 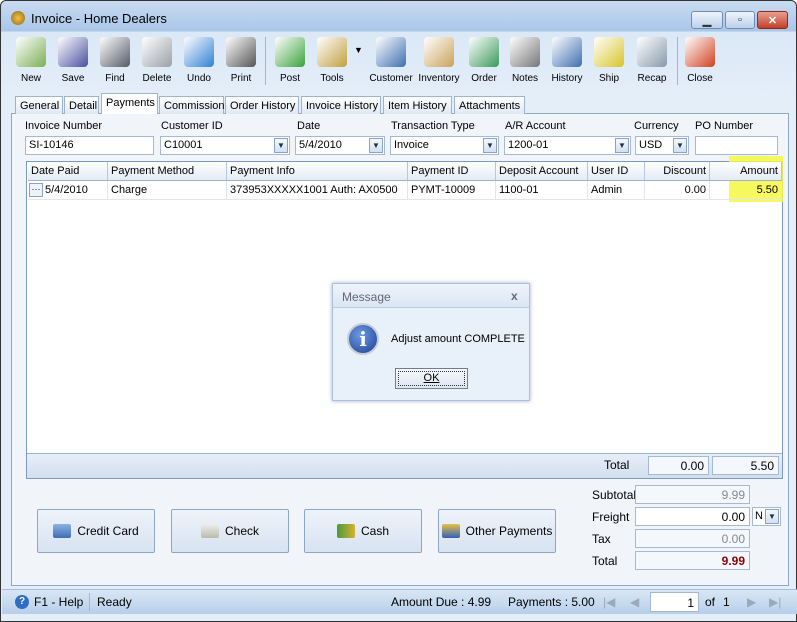 I want to click on column-header-payment-method: Payment Method, so click(x=167, y=171).